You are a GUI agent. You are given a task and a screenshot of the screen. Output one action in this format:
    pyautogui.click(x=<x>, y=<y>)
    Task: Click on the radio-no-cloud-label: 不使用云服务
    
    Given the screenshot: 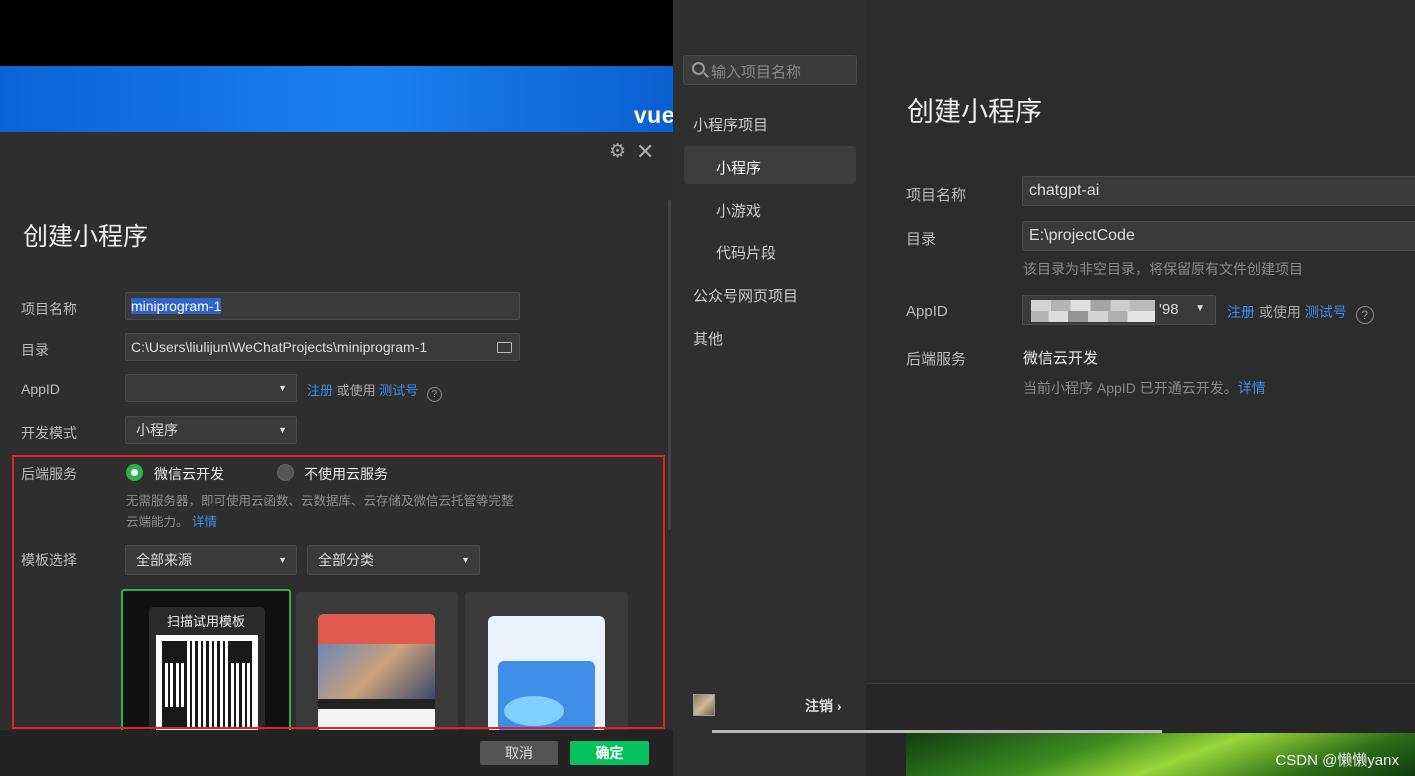 What is the action you would take?
    pyautogui.click(x=346, y=474)
    